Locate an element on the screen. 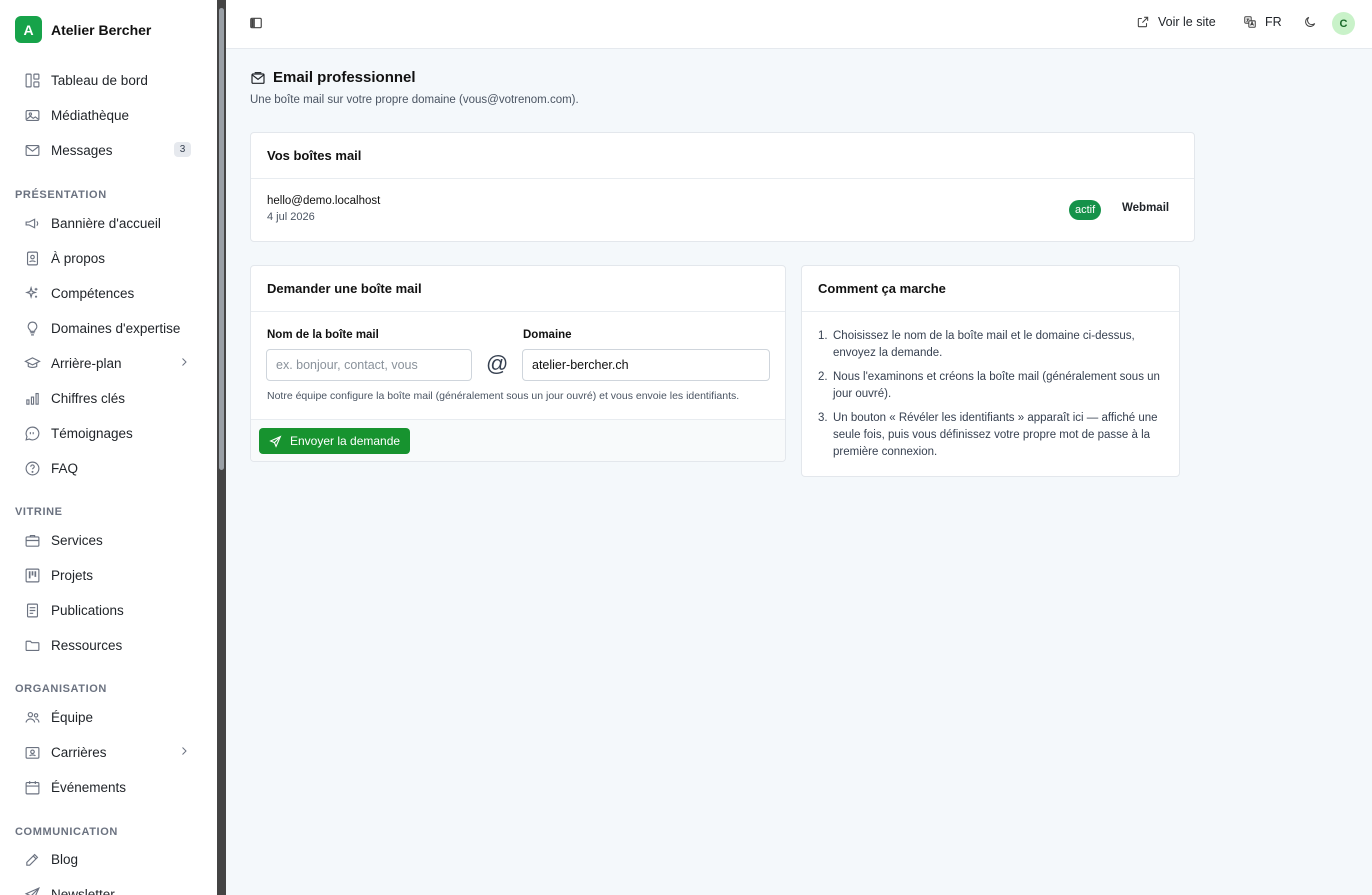  sidebar-item-background: Arrière-plan is located at coordinates (108, 363).